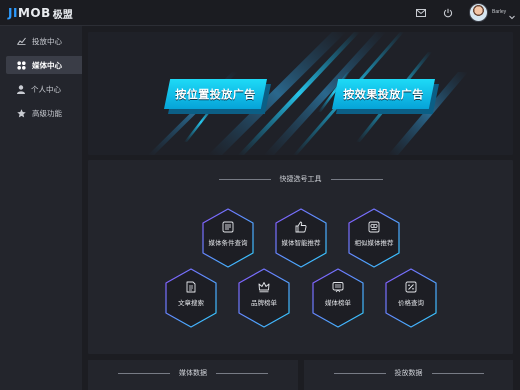 This screenshot has height=390, width=520. I want to click on tool-label: 媒体智能推荐, so click(301, 243).